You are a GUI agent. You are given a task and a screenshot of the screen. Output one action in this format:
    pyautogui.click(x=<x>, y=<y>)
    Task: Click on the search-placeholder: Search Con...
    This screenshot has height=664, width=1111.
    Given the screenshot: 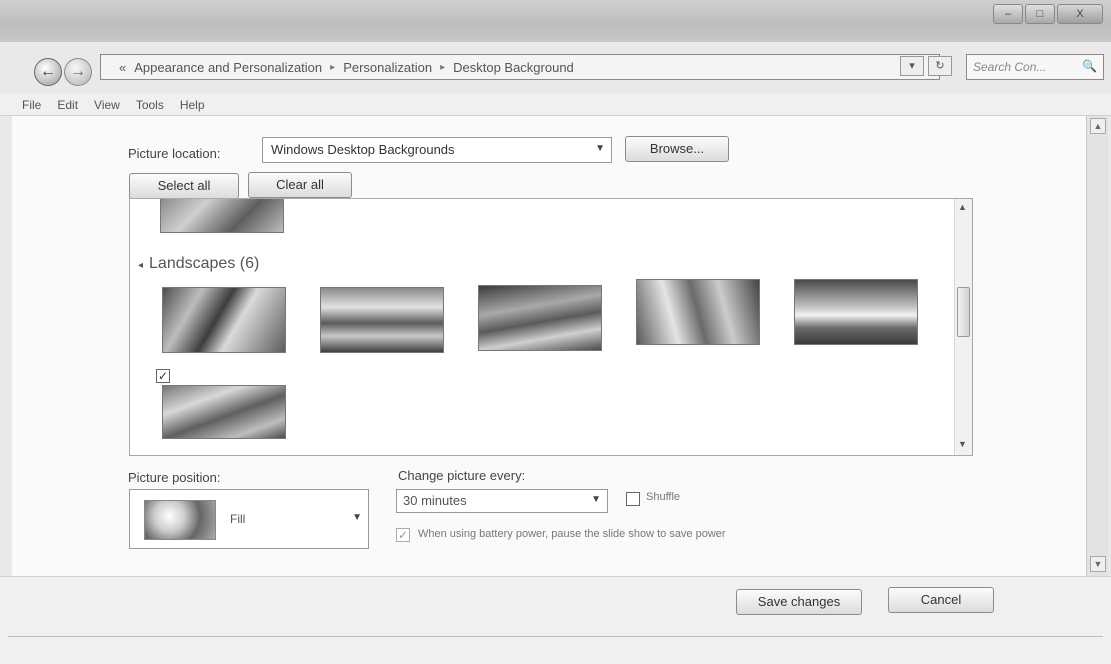 What is the action you would take?
    pyautogui.click(x=1010, y=67)
    